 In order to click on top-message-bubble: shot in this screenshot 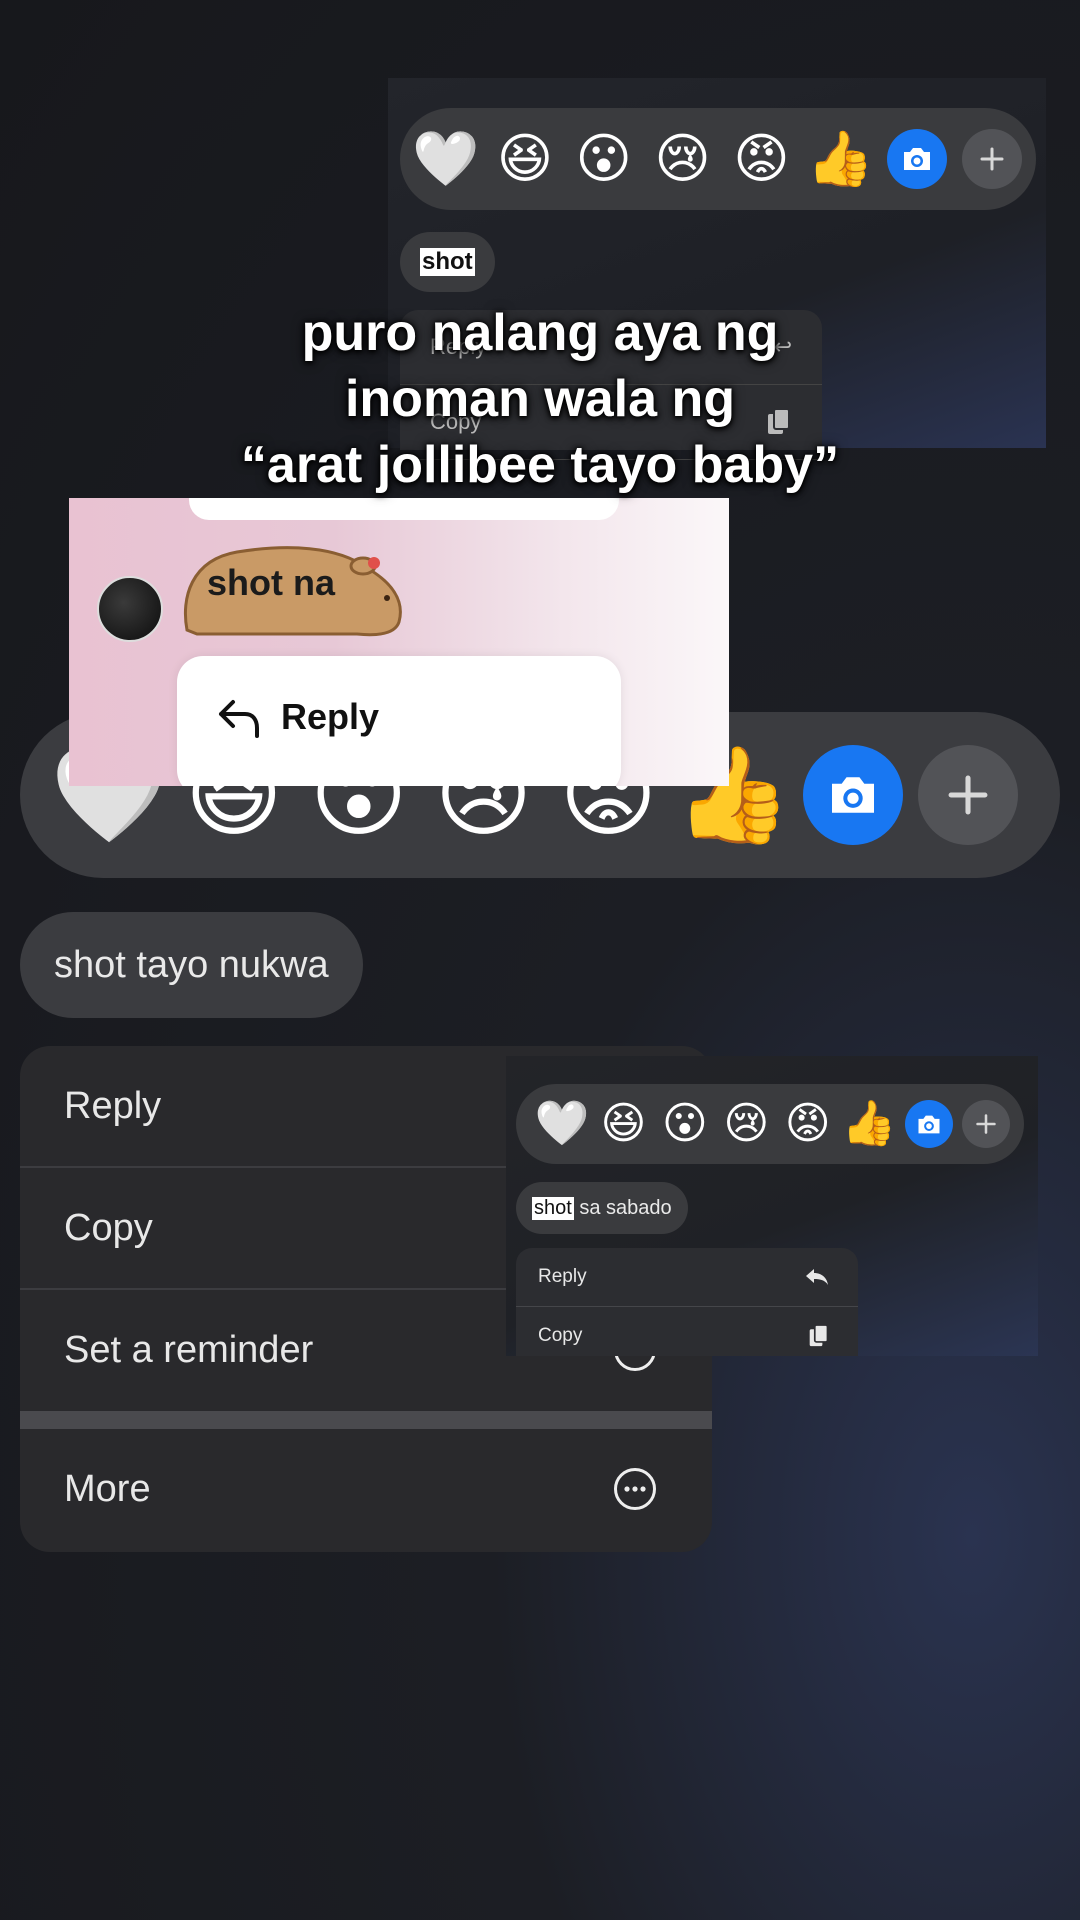, I will do `click(447, 262)`.